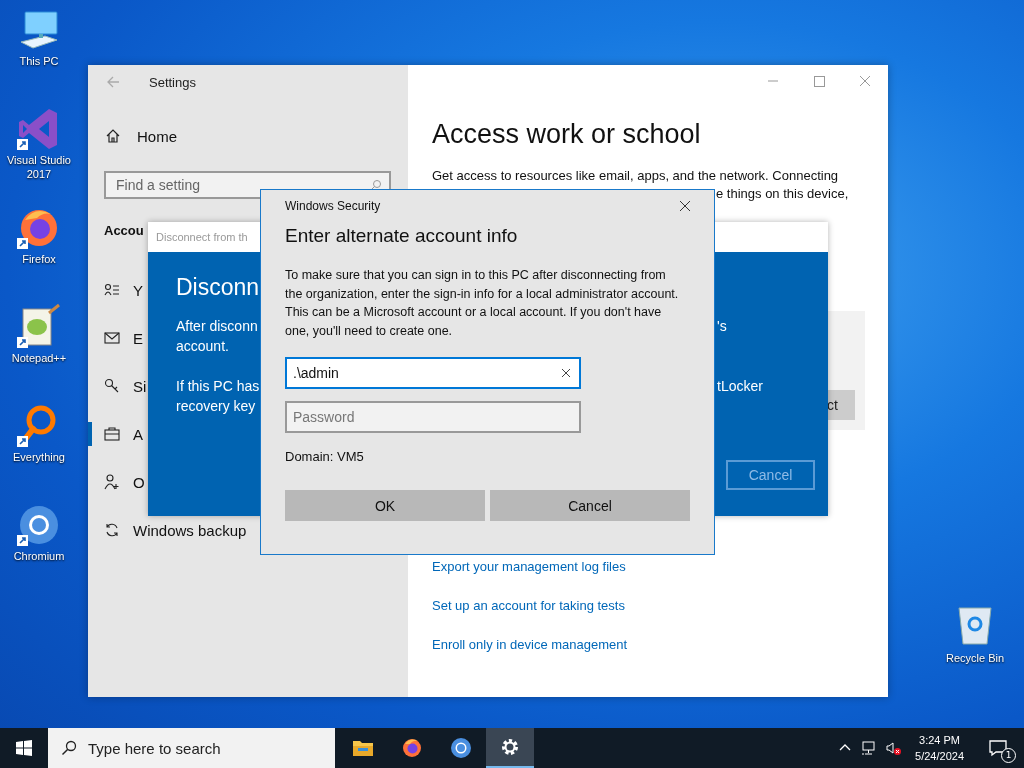 The height and width of the screenshot is (768, 1024). I want to click on dialog-text: After disconn, so click(217, 327).